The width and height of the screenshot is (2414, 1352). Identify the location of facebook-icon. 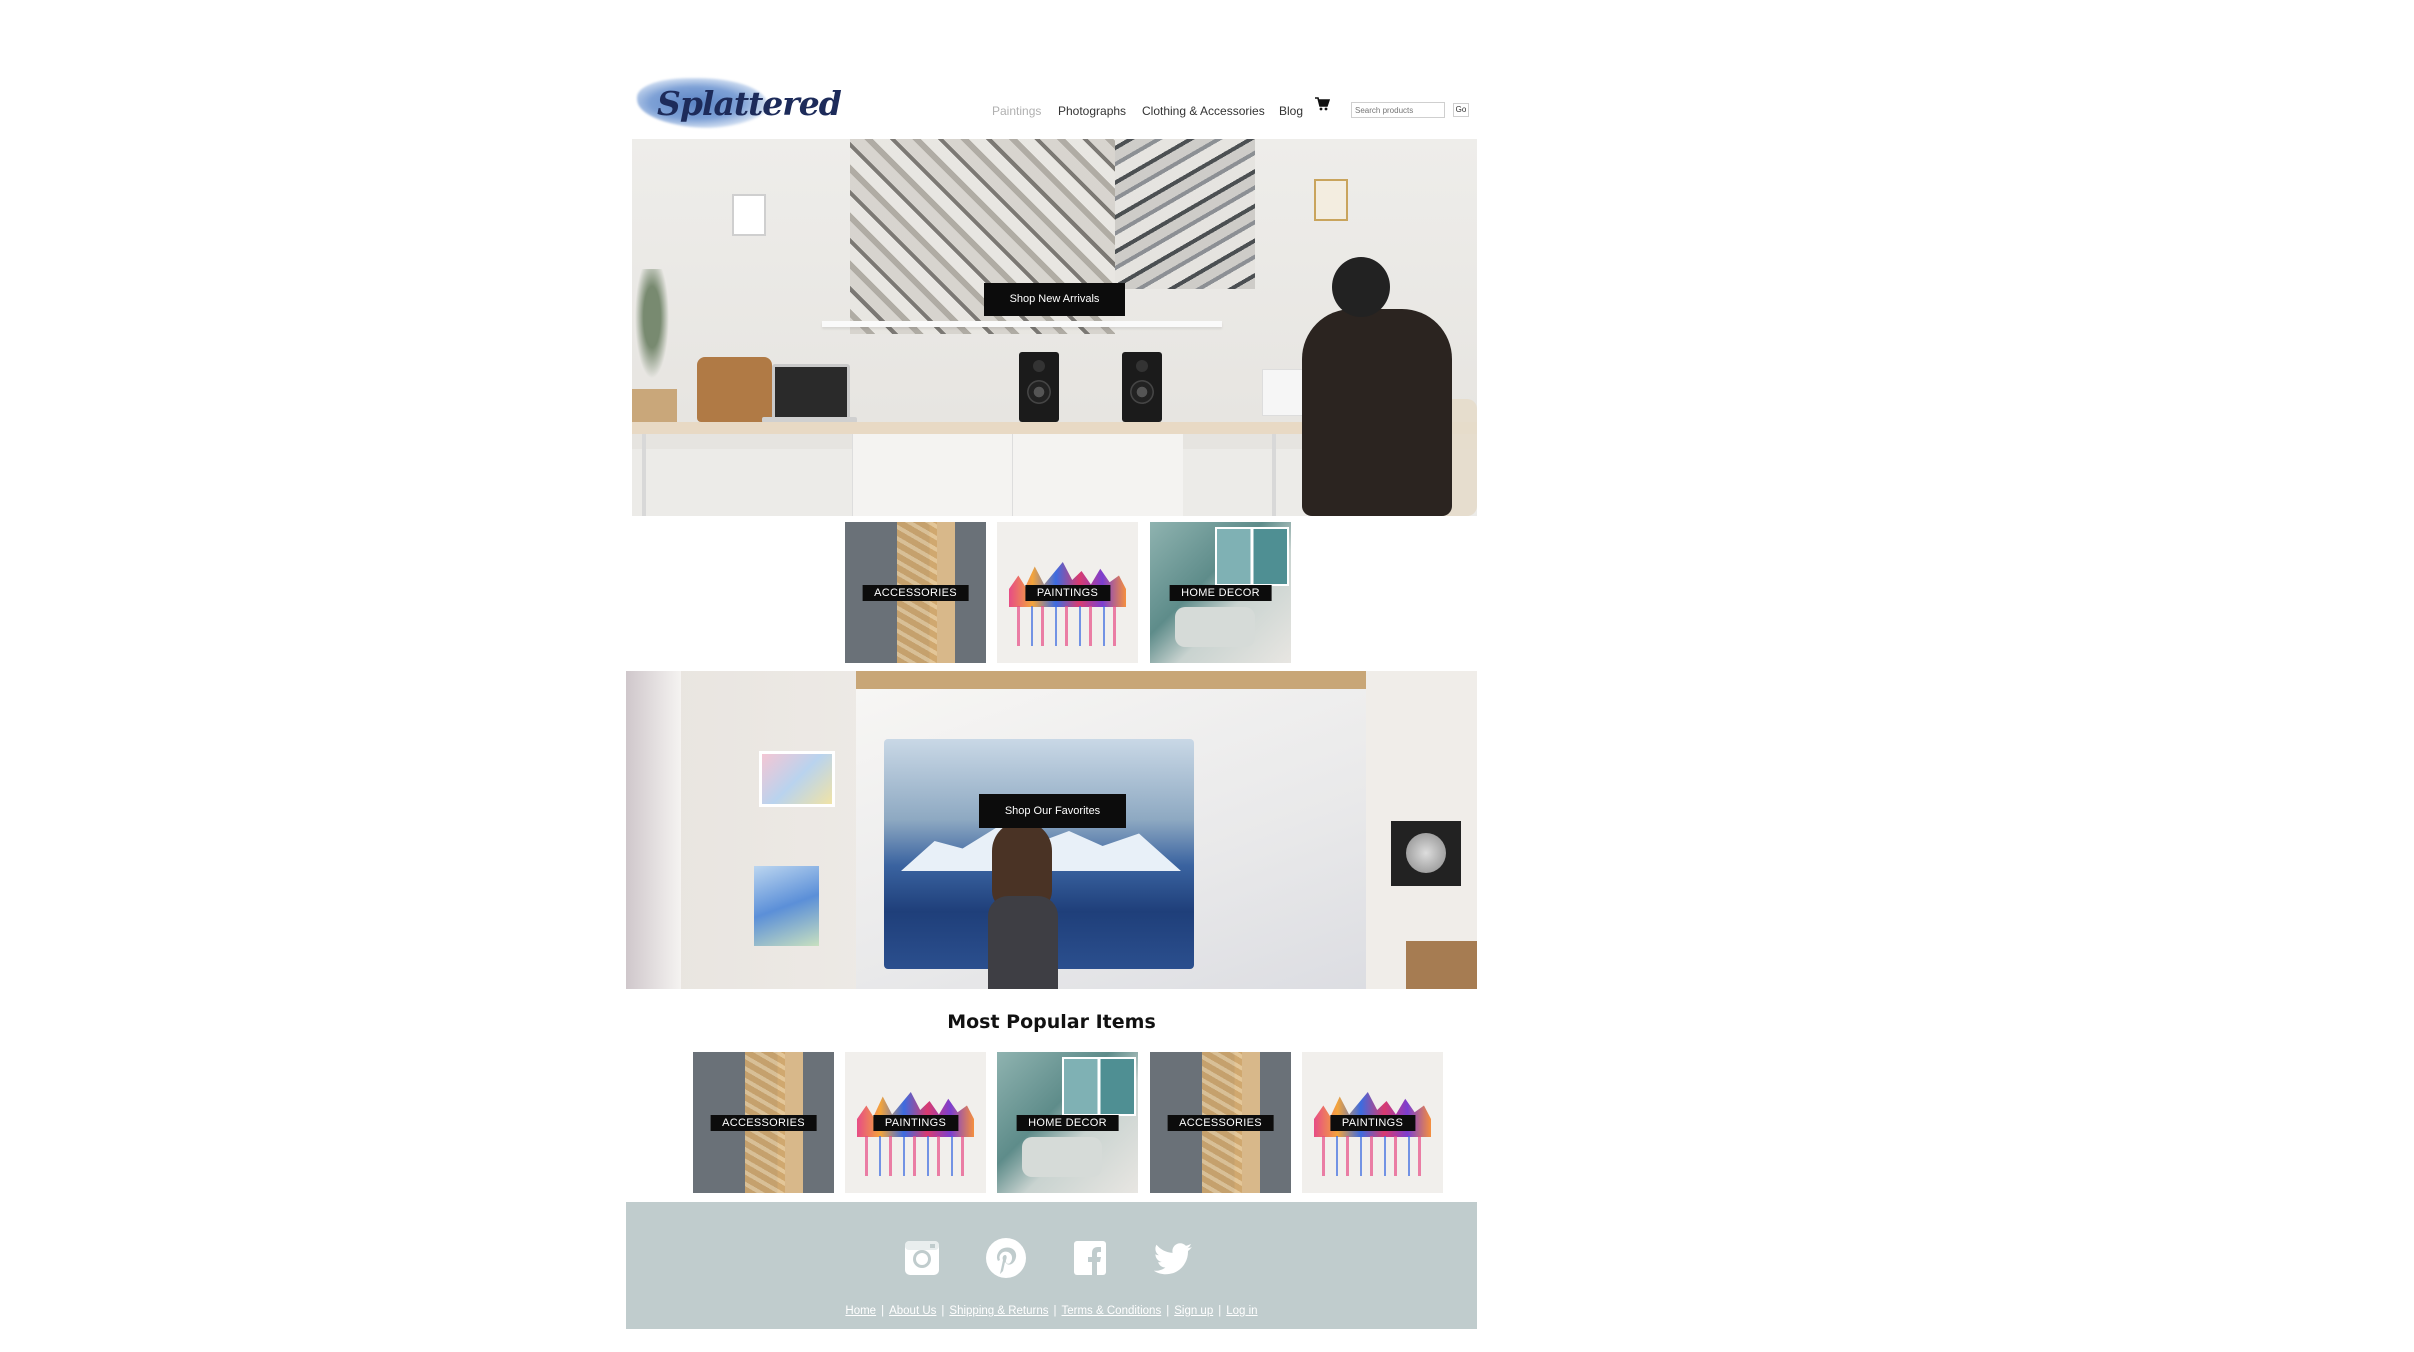
(1090, 1258).